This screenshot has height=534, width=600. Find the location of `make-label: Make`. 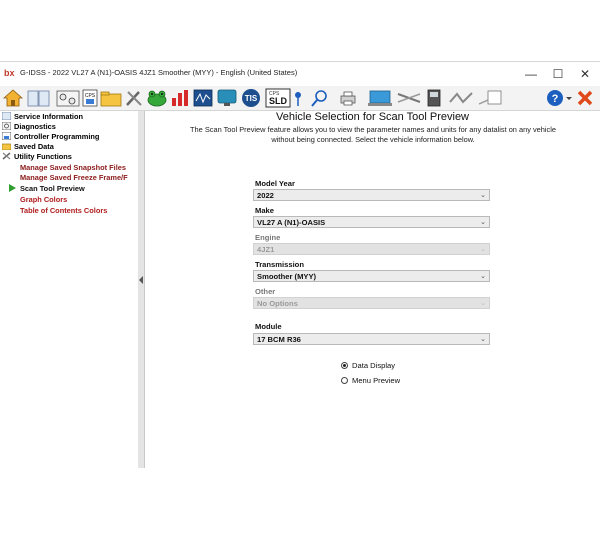

make-label: Make is located at coordinates (264, 210).